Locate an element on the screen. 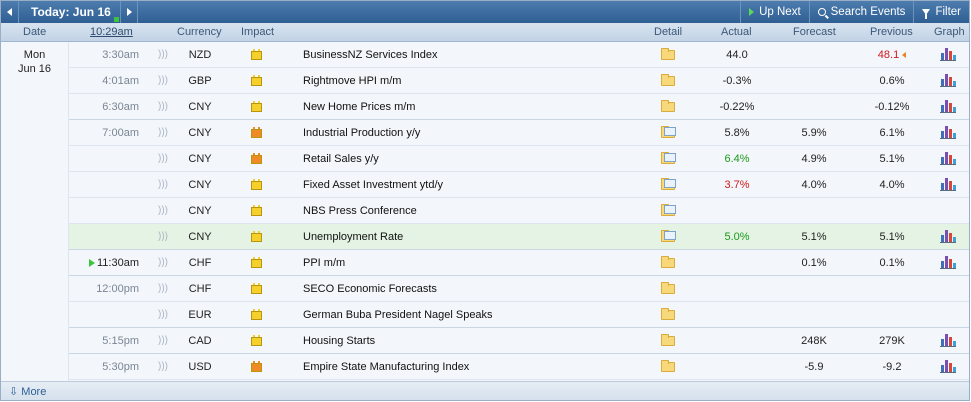 The image size is (971, 402). up-next-button: Up Next is located at coordinates (774, 12).